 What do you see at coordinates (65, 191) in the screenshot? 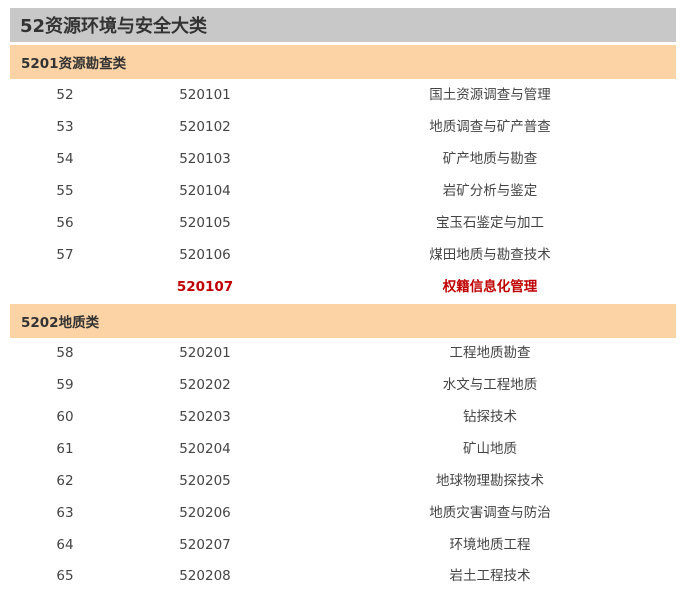
I see `row-number: 55` at bounding box center [65, 191].